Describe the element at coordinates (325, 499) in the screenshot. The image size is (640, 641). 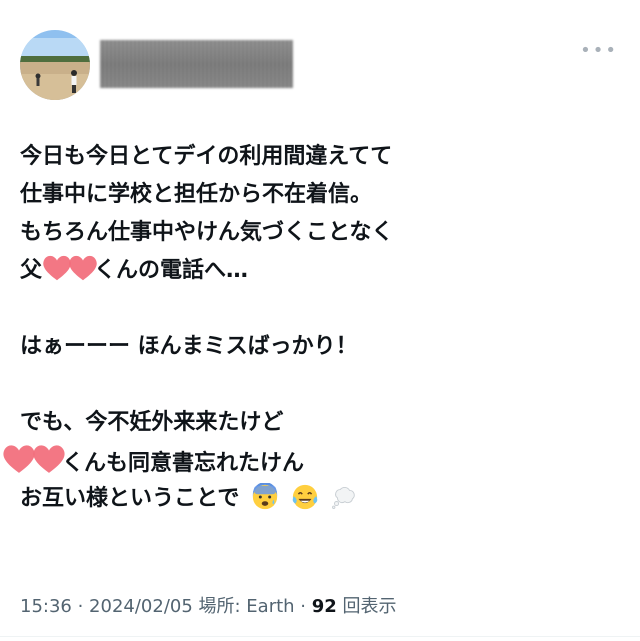
I see `tweet-line-with-emoji: お互い様ということで` at that location.